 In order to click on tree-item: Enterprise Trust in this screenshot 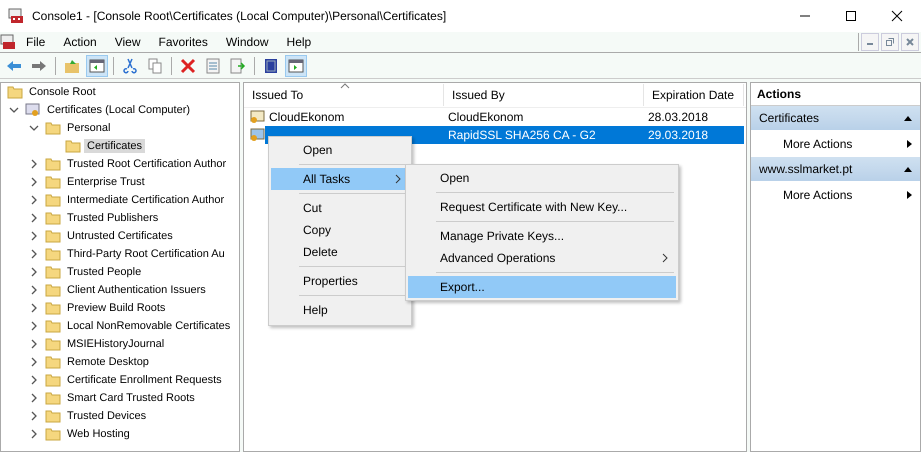, I will do `click(106, 182)`.